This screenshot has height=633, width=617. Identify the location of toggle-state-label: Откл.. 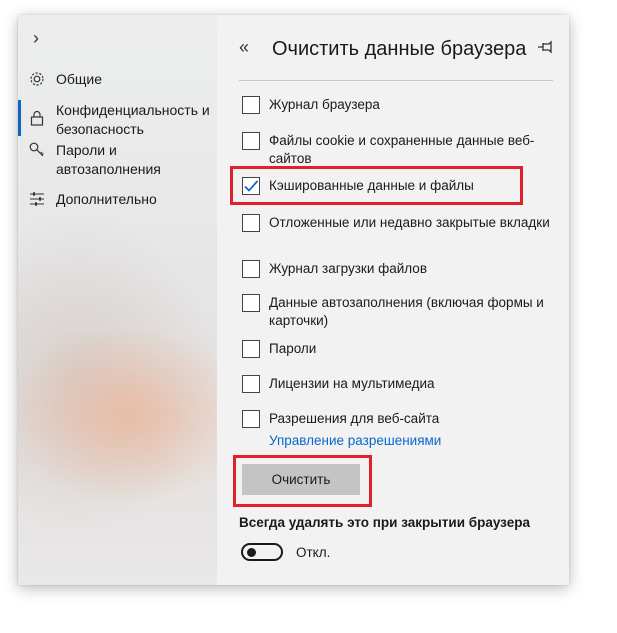
(313, 552).